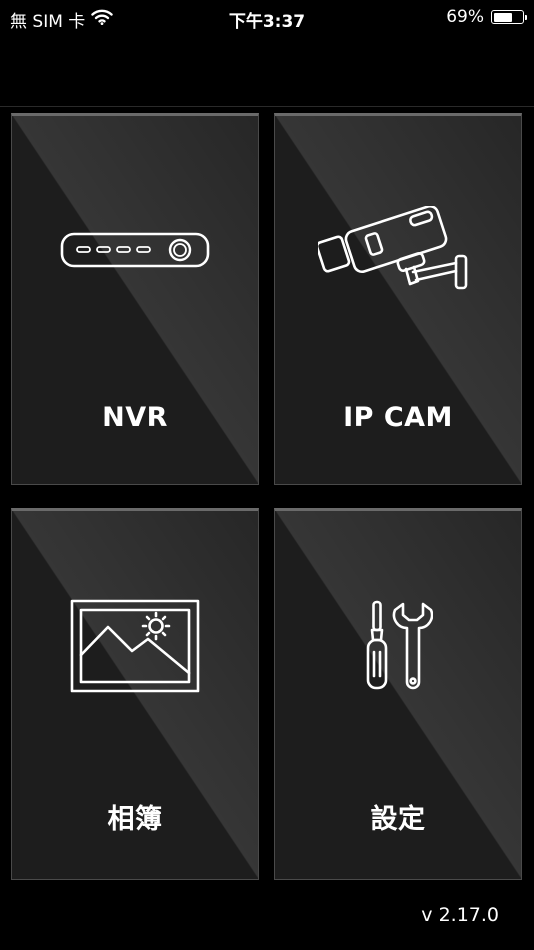 The height and width of the screenshot is (950, 534). I want to click on settings-tile-label: 設定, so click(398, 819).